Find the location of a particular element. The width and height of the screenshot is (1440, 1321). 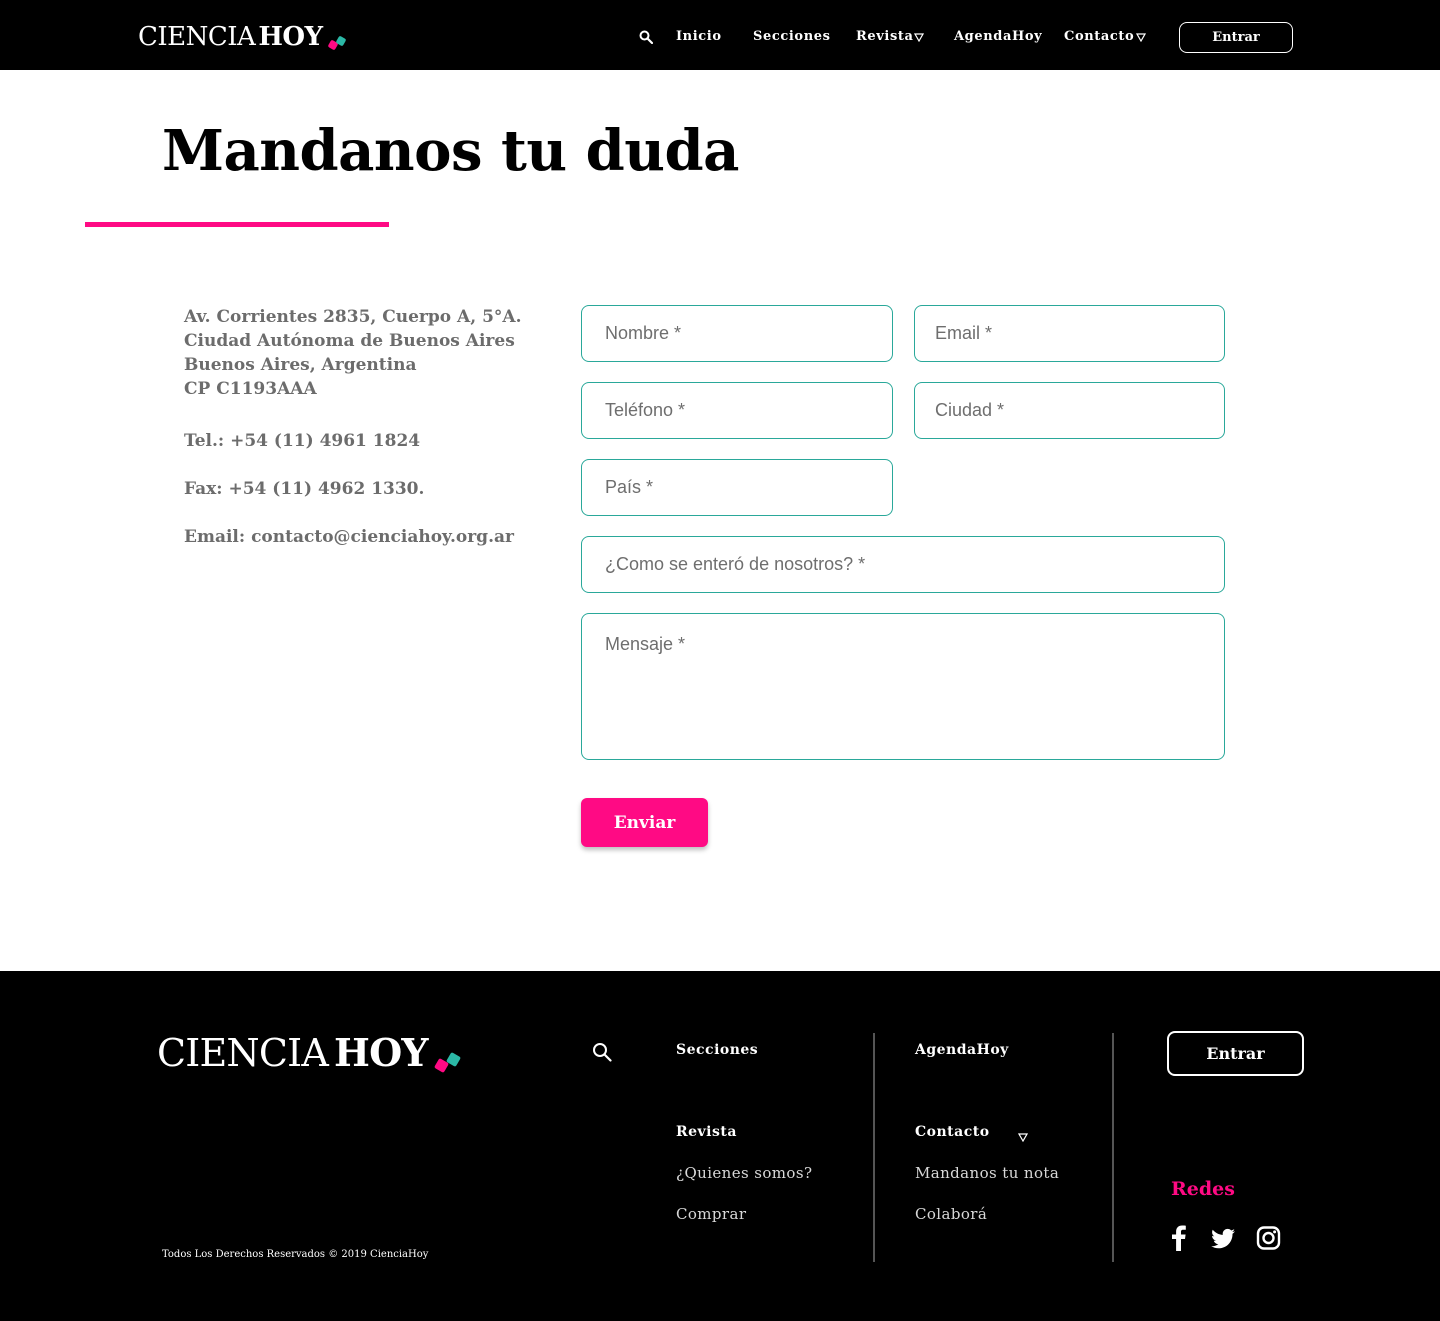

twitter-icon is located at coordinates (1223, 1238).